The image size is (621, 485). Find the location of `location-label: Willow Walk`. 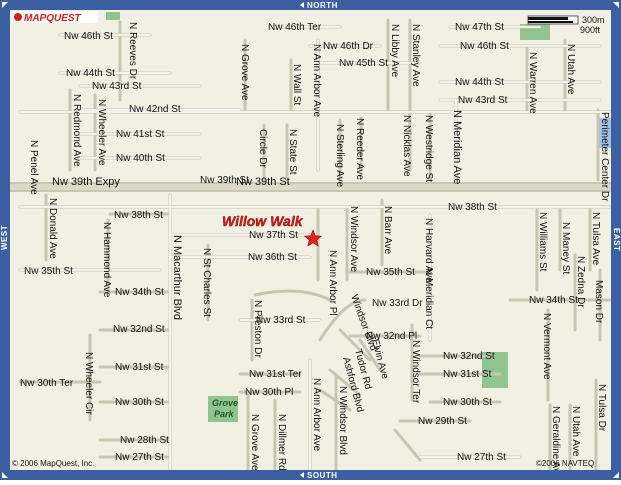

location-label: Willow Walk is located at coordinates (263, 221).